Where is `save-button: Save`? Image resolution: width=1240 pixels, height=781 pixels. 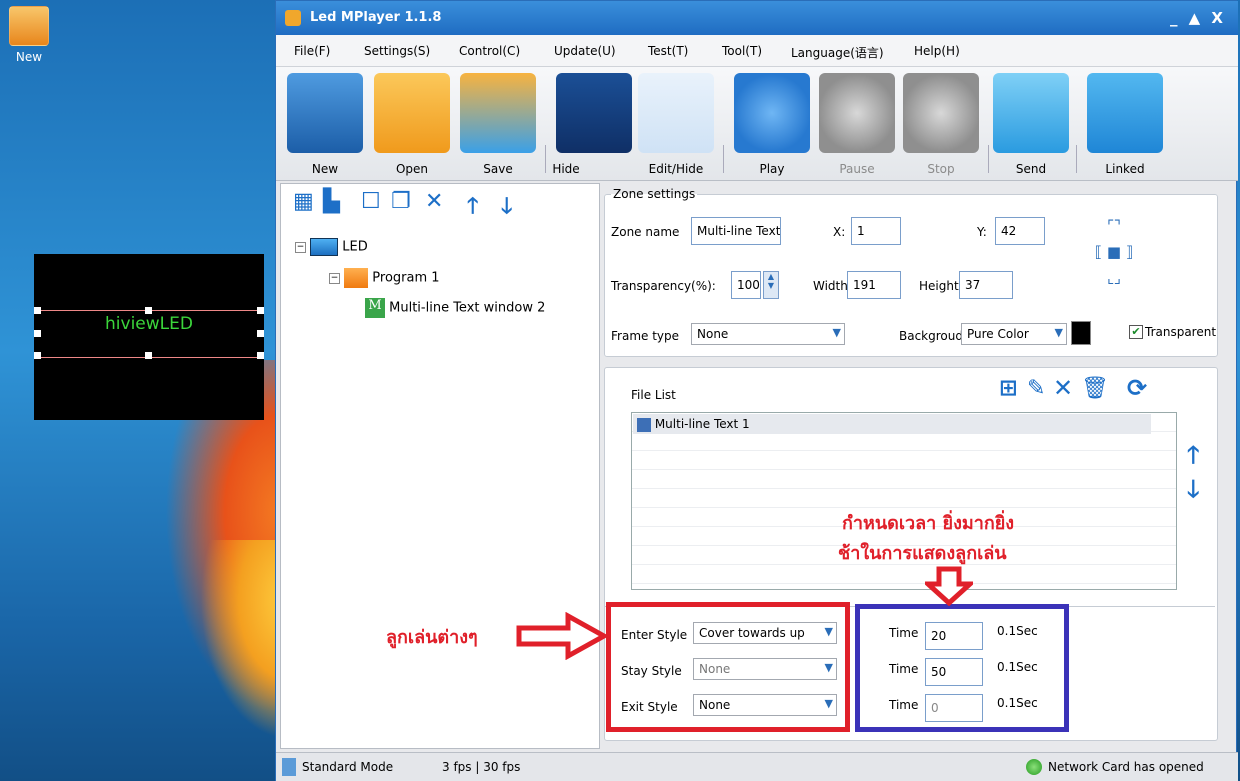 save-button: Save is located at coordinates (498, 124).